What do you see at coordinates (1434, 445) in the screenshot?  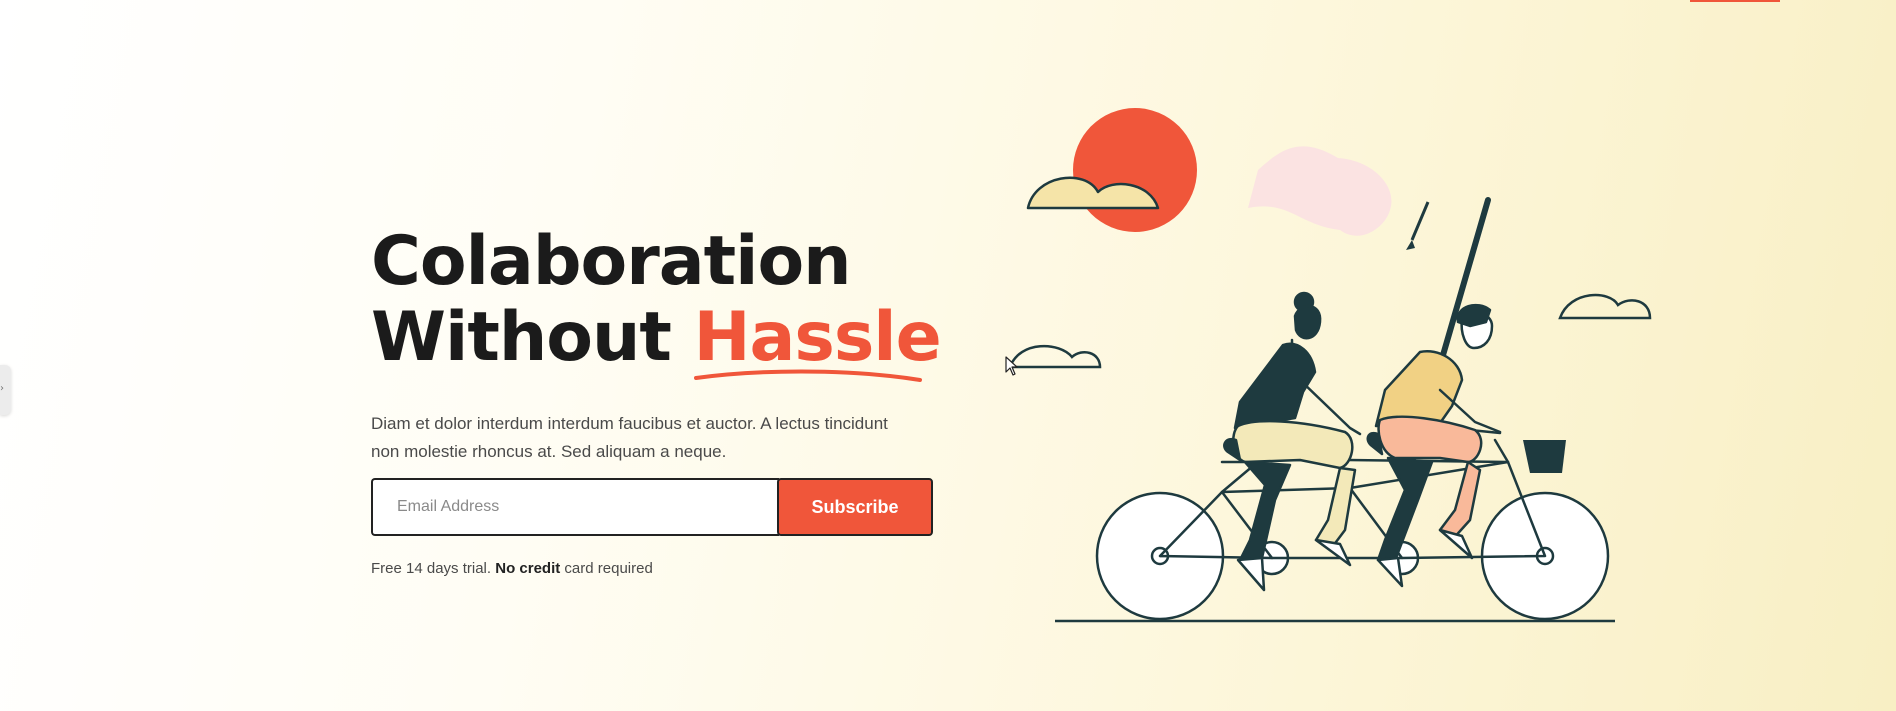 I see `front-rider` at bounding box center [1434, 445].